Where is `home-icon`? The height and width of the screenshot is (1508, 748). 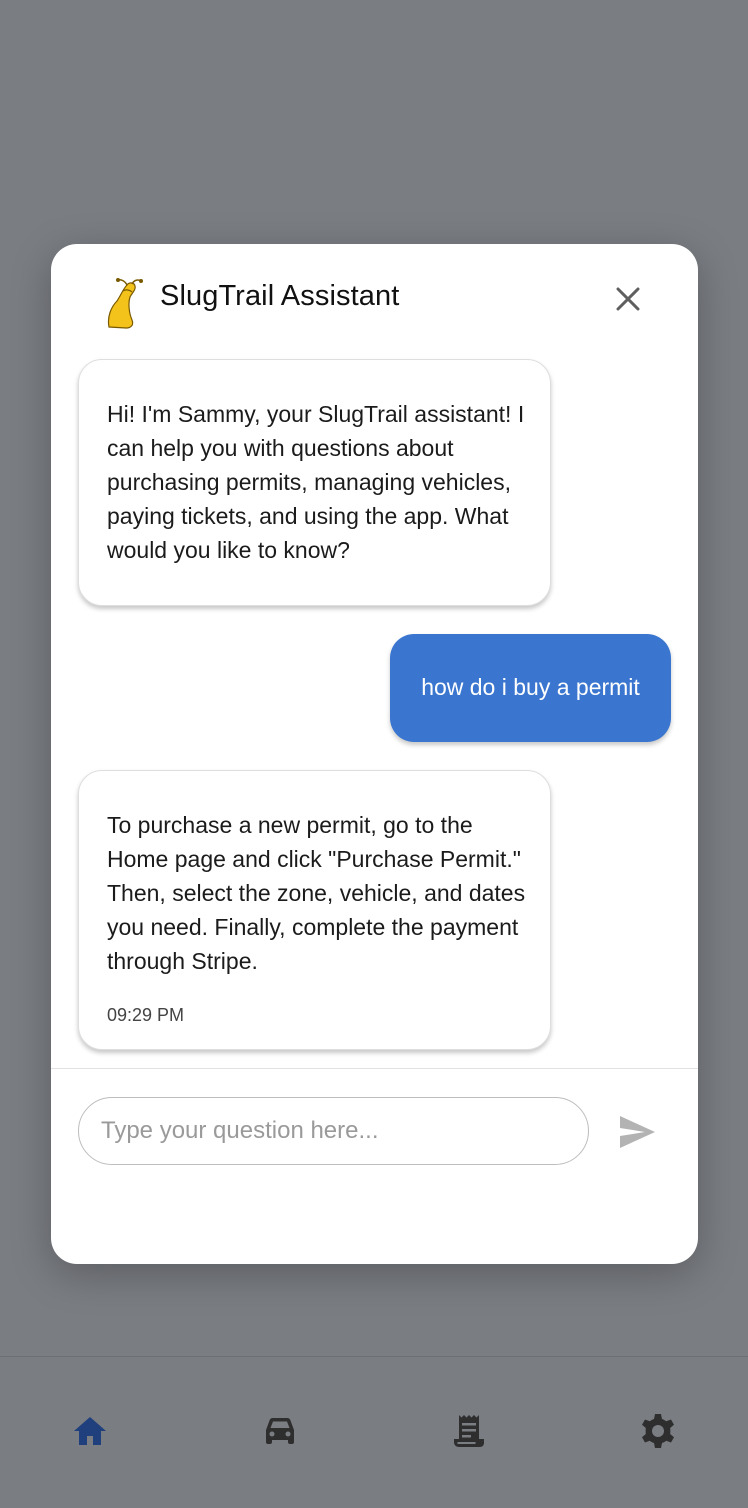
home-icon is located at coordinates (90, 1431).